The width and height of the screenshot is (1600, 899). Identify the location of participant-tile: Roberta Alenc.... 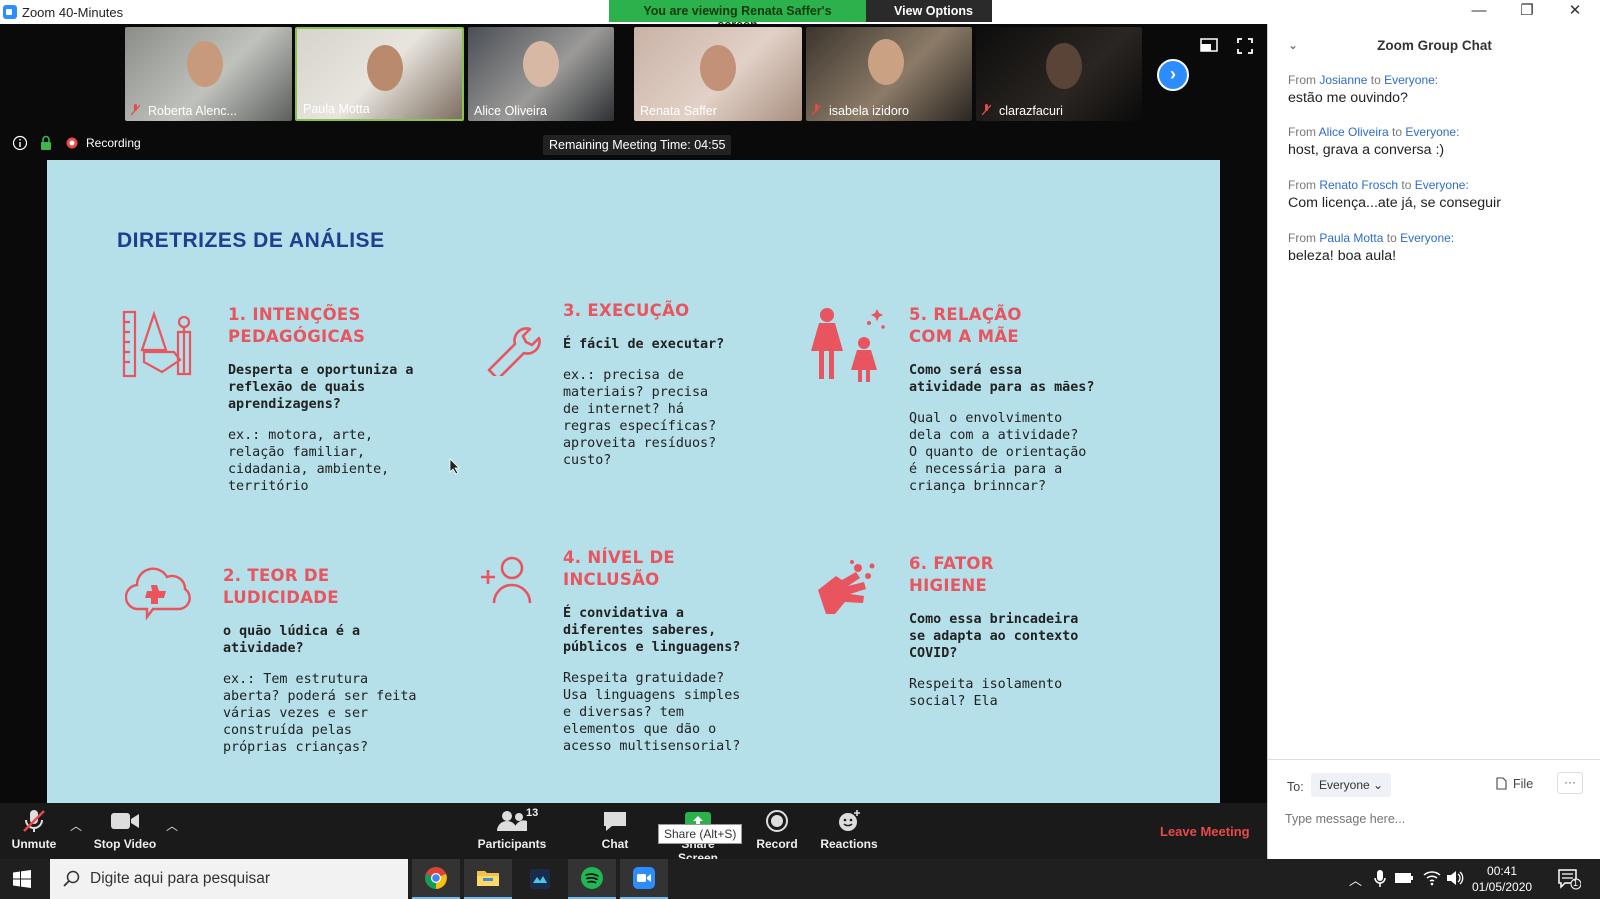
(208, 74).